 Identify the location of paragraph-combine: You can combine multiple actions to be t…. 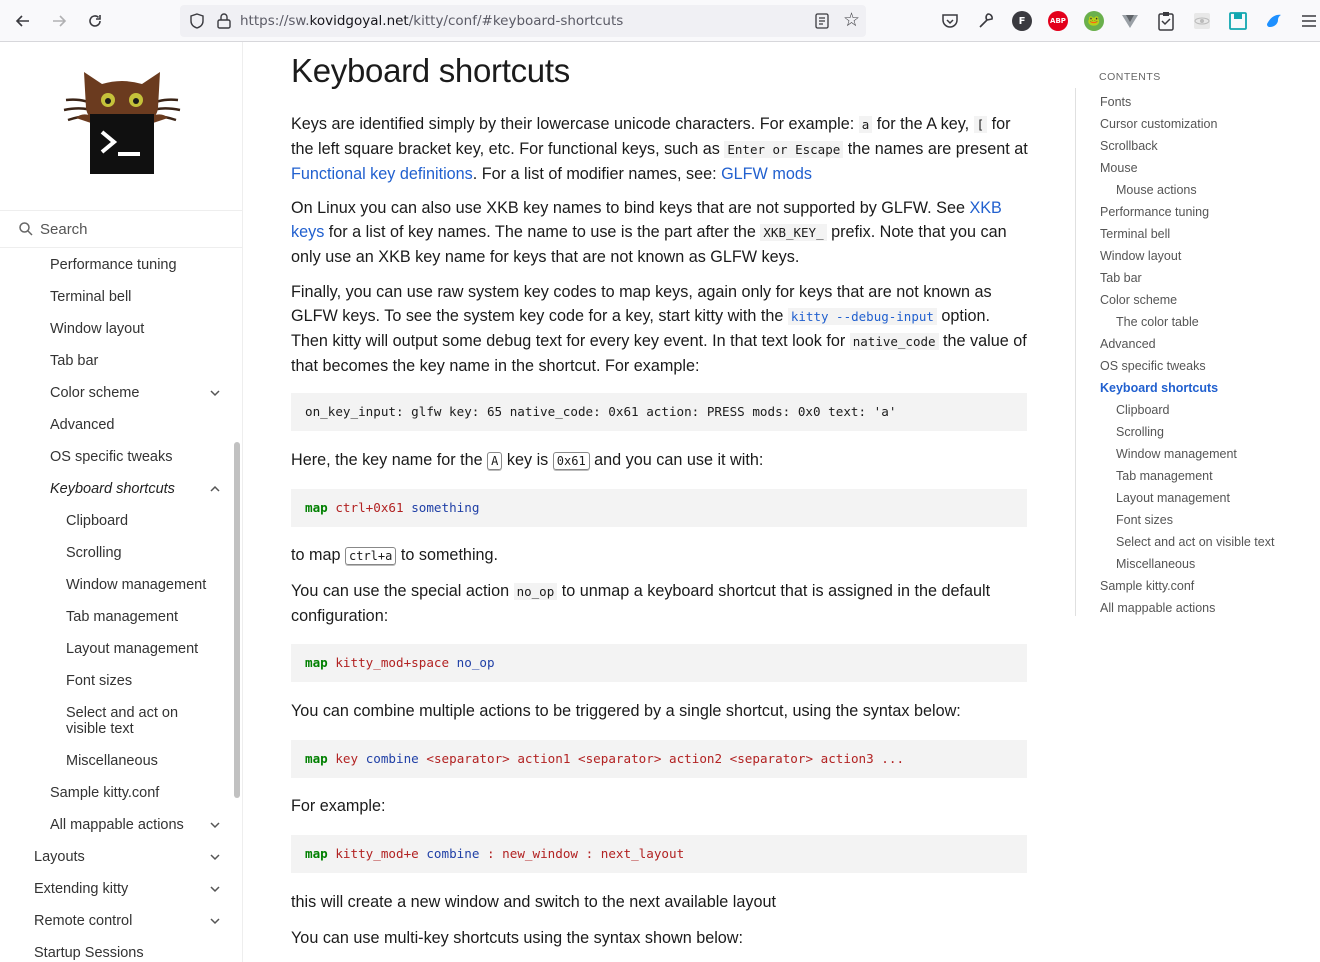
(626, 711).